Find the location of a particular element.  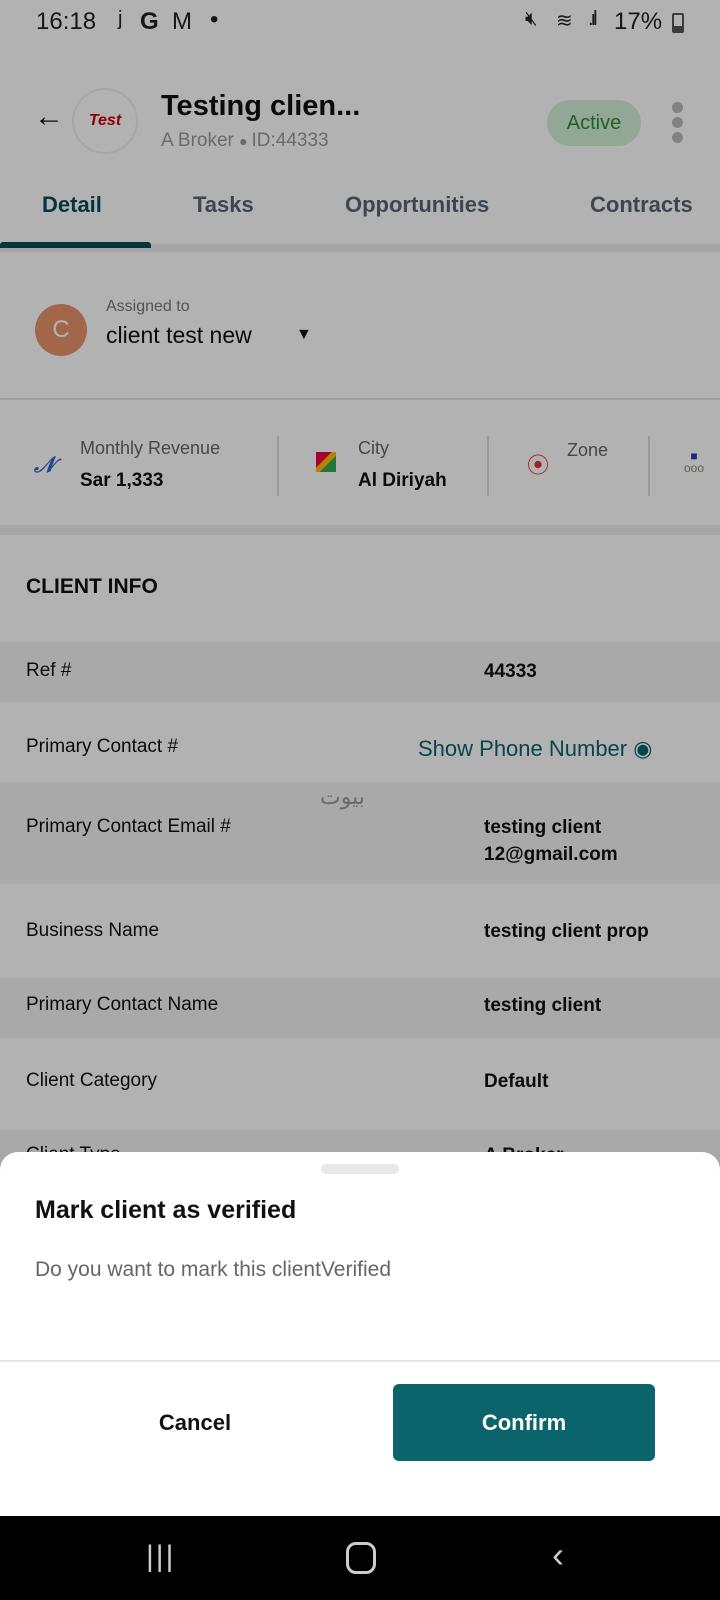

cancel-button: Cancel is located at coordinates (195, 1422).